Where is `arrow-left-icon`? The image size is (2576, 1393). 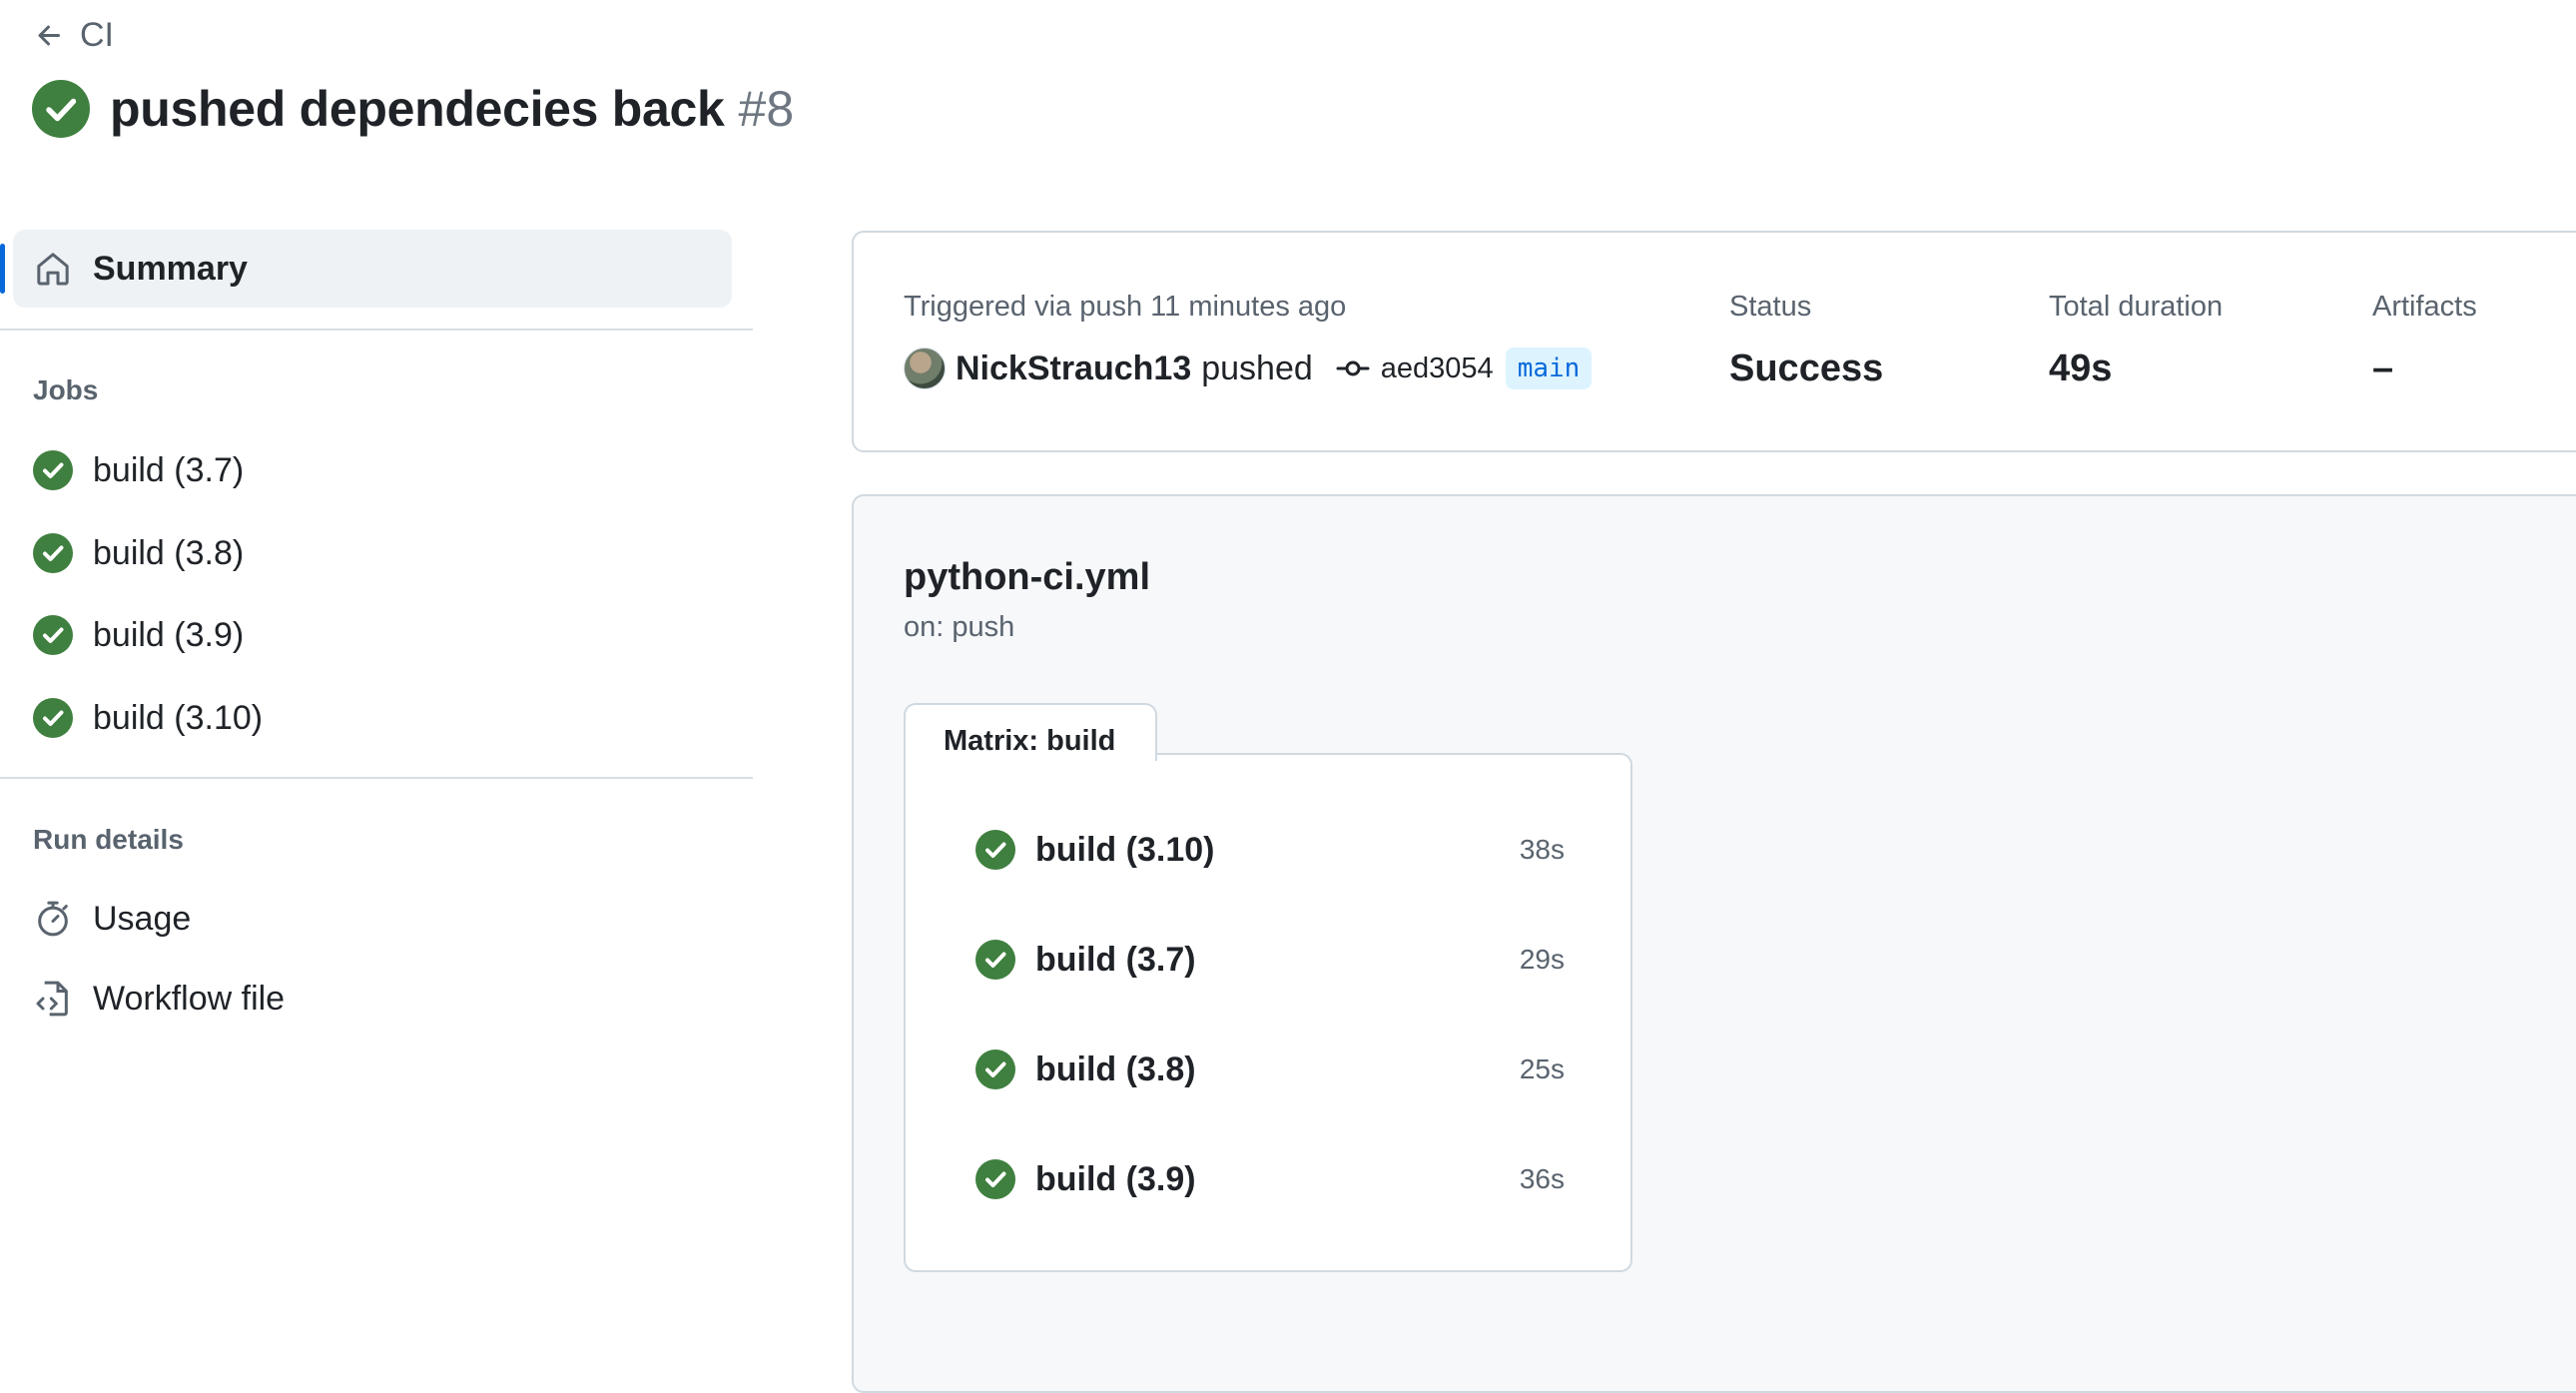
arrow-left-icon is located at coordinates (50, 36).